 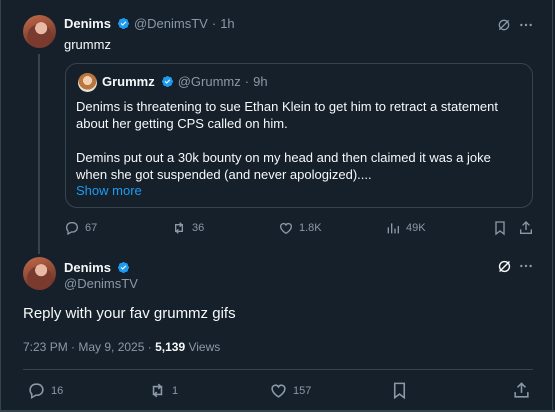 I want to click on views-label: Views, so click(x=204, y=347).